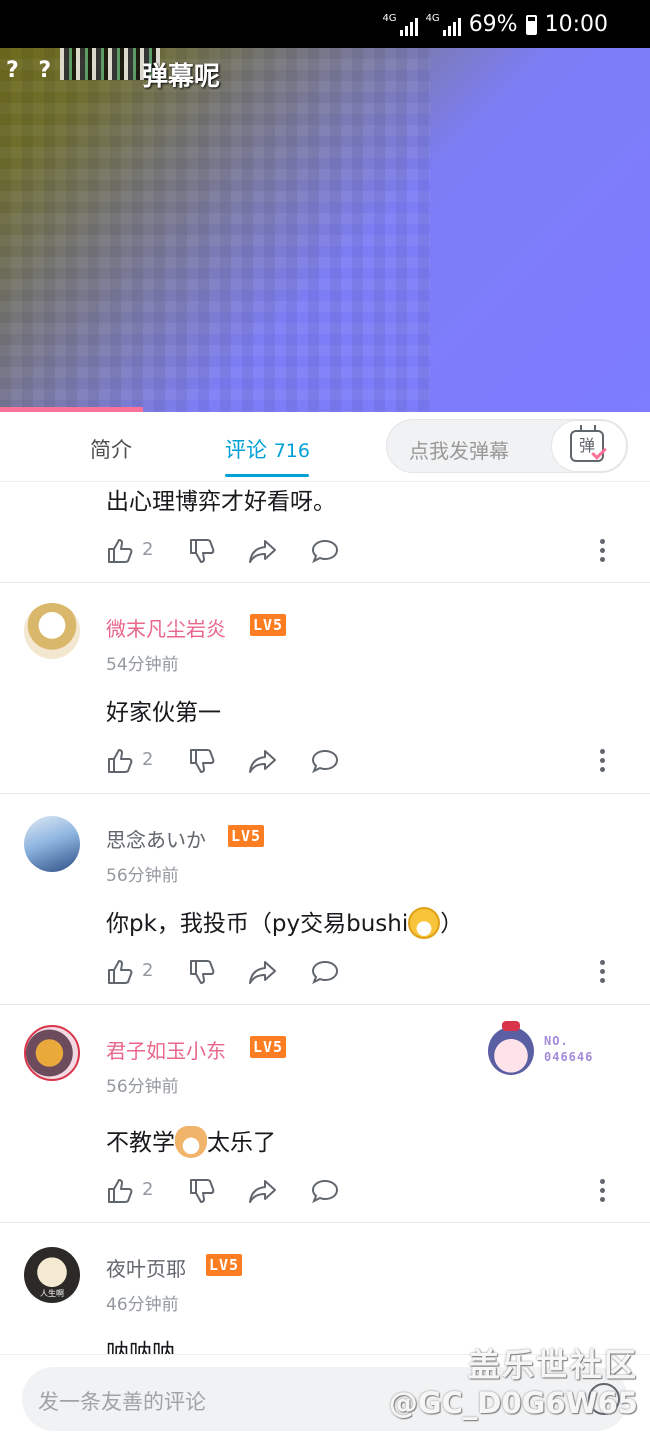  What do you see at coordinates (325, 447) in the screenshot?
I see `tab-bar: 简介 评论 716 点我发弹幕 弹` at bounding box center [325, 447].